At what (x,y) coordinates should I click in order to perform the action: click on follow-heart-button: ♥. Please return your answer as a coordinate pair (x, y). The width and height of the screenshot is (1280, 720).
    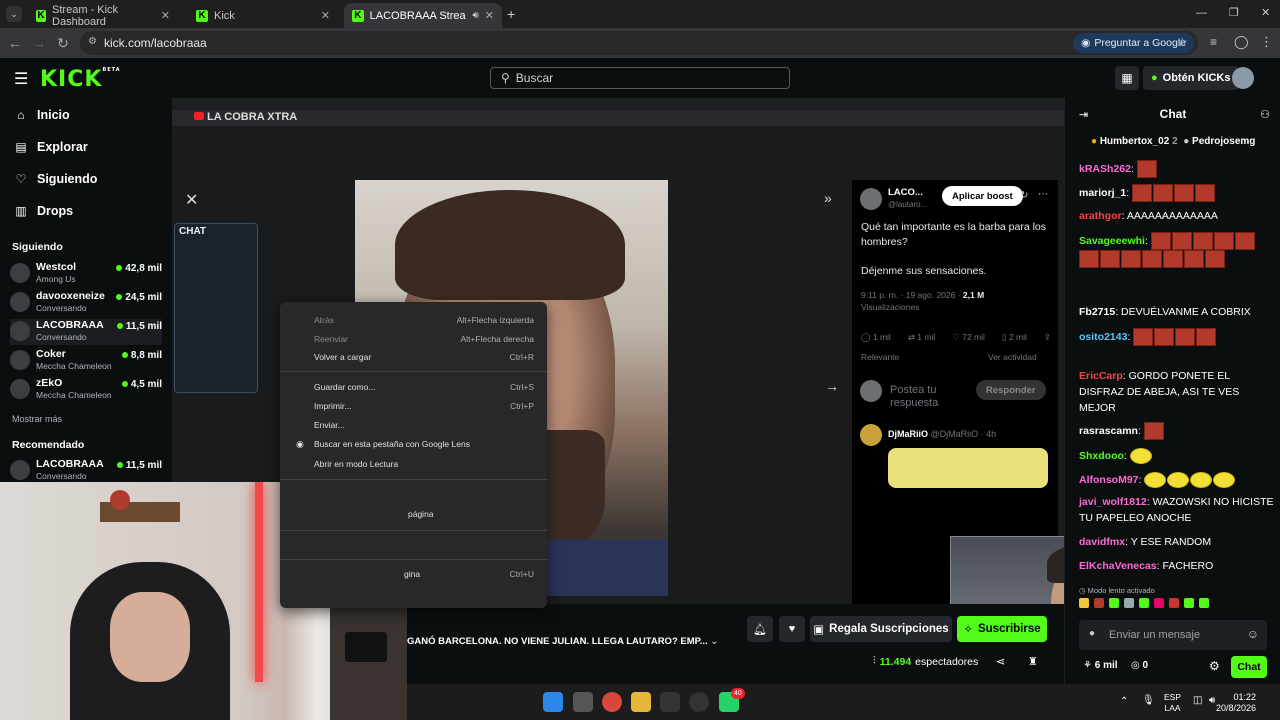
    Looking at the image, I should click on (792, 629).